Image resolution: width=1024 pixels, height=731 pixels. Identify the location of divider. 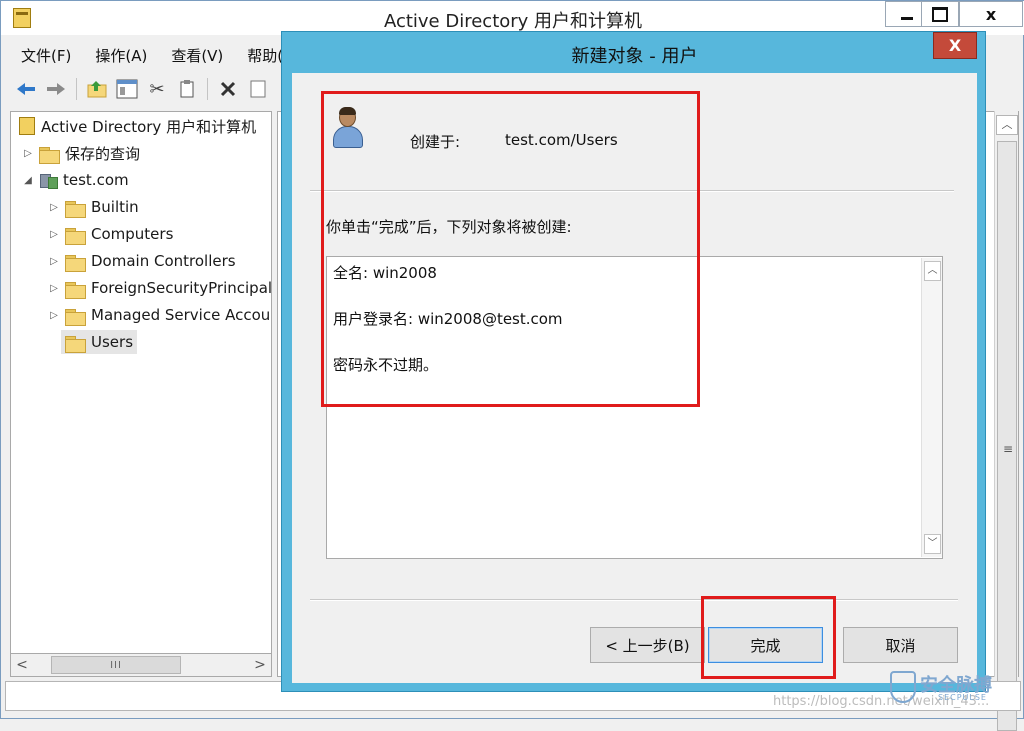
(634, 600).